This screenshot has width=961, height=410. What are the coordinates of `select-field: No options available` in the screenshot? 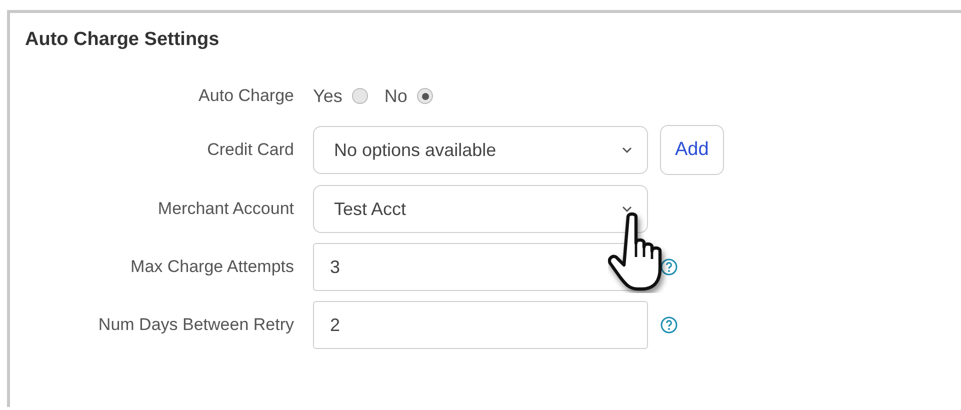 It's located at (480, 150).